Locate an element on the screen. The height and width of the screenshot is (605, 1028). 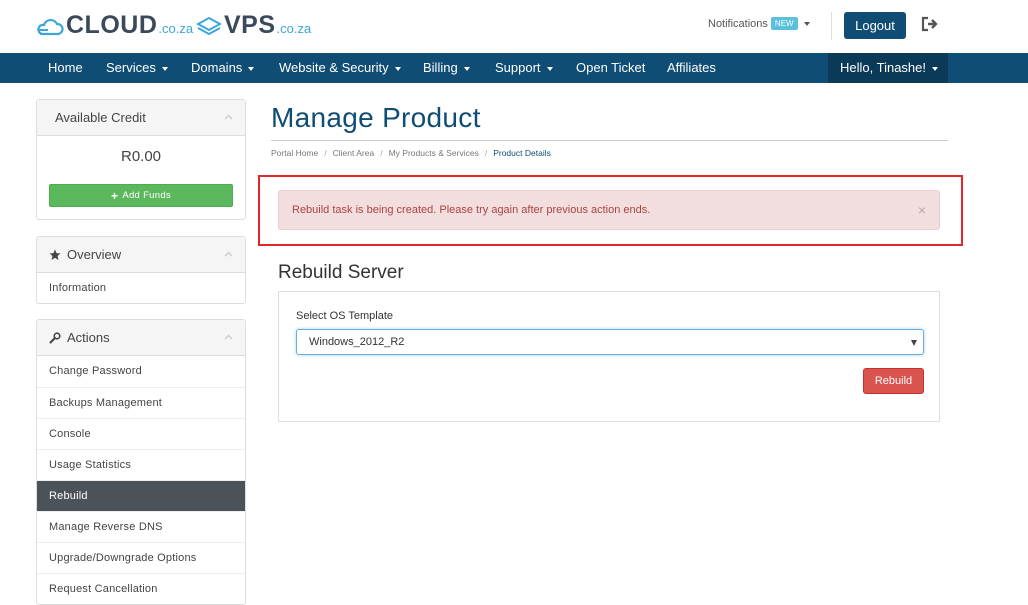
nav-domains-label: Domains is located at coordinates (217, 67).